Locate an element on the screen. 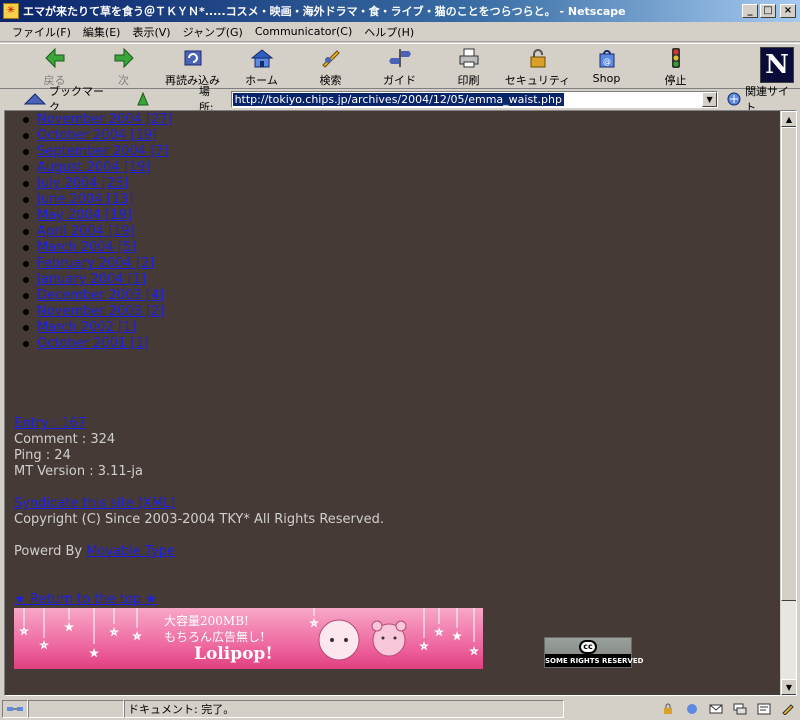  list-item: July 2004 [23] is located at coordinates (75, 184).